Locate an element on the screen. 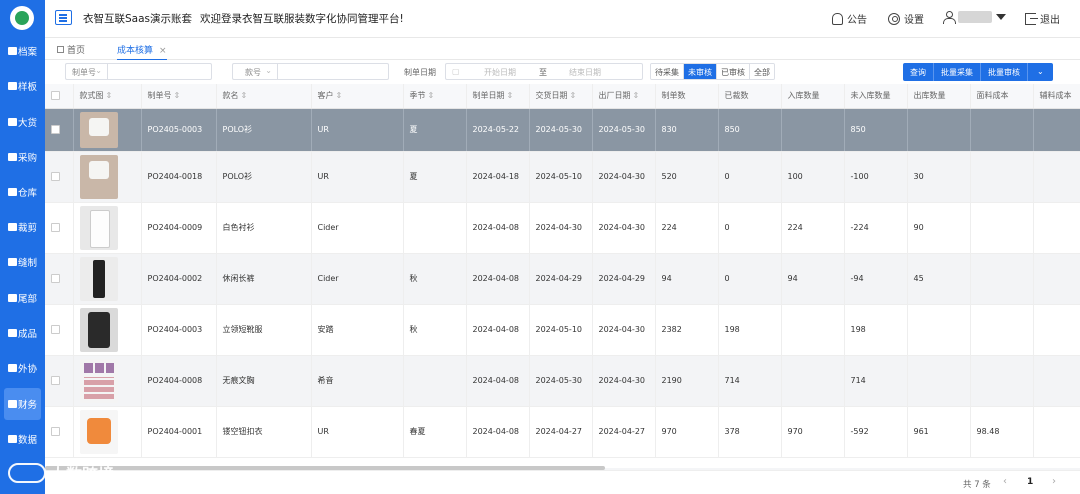  order-no-select: 制单号 ⌄ is located at coordinates (86, 71).